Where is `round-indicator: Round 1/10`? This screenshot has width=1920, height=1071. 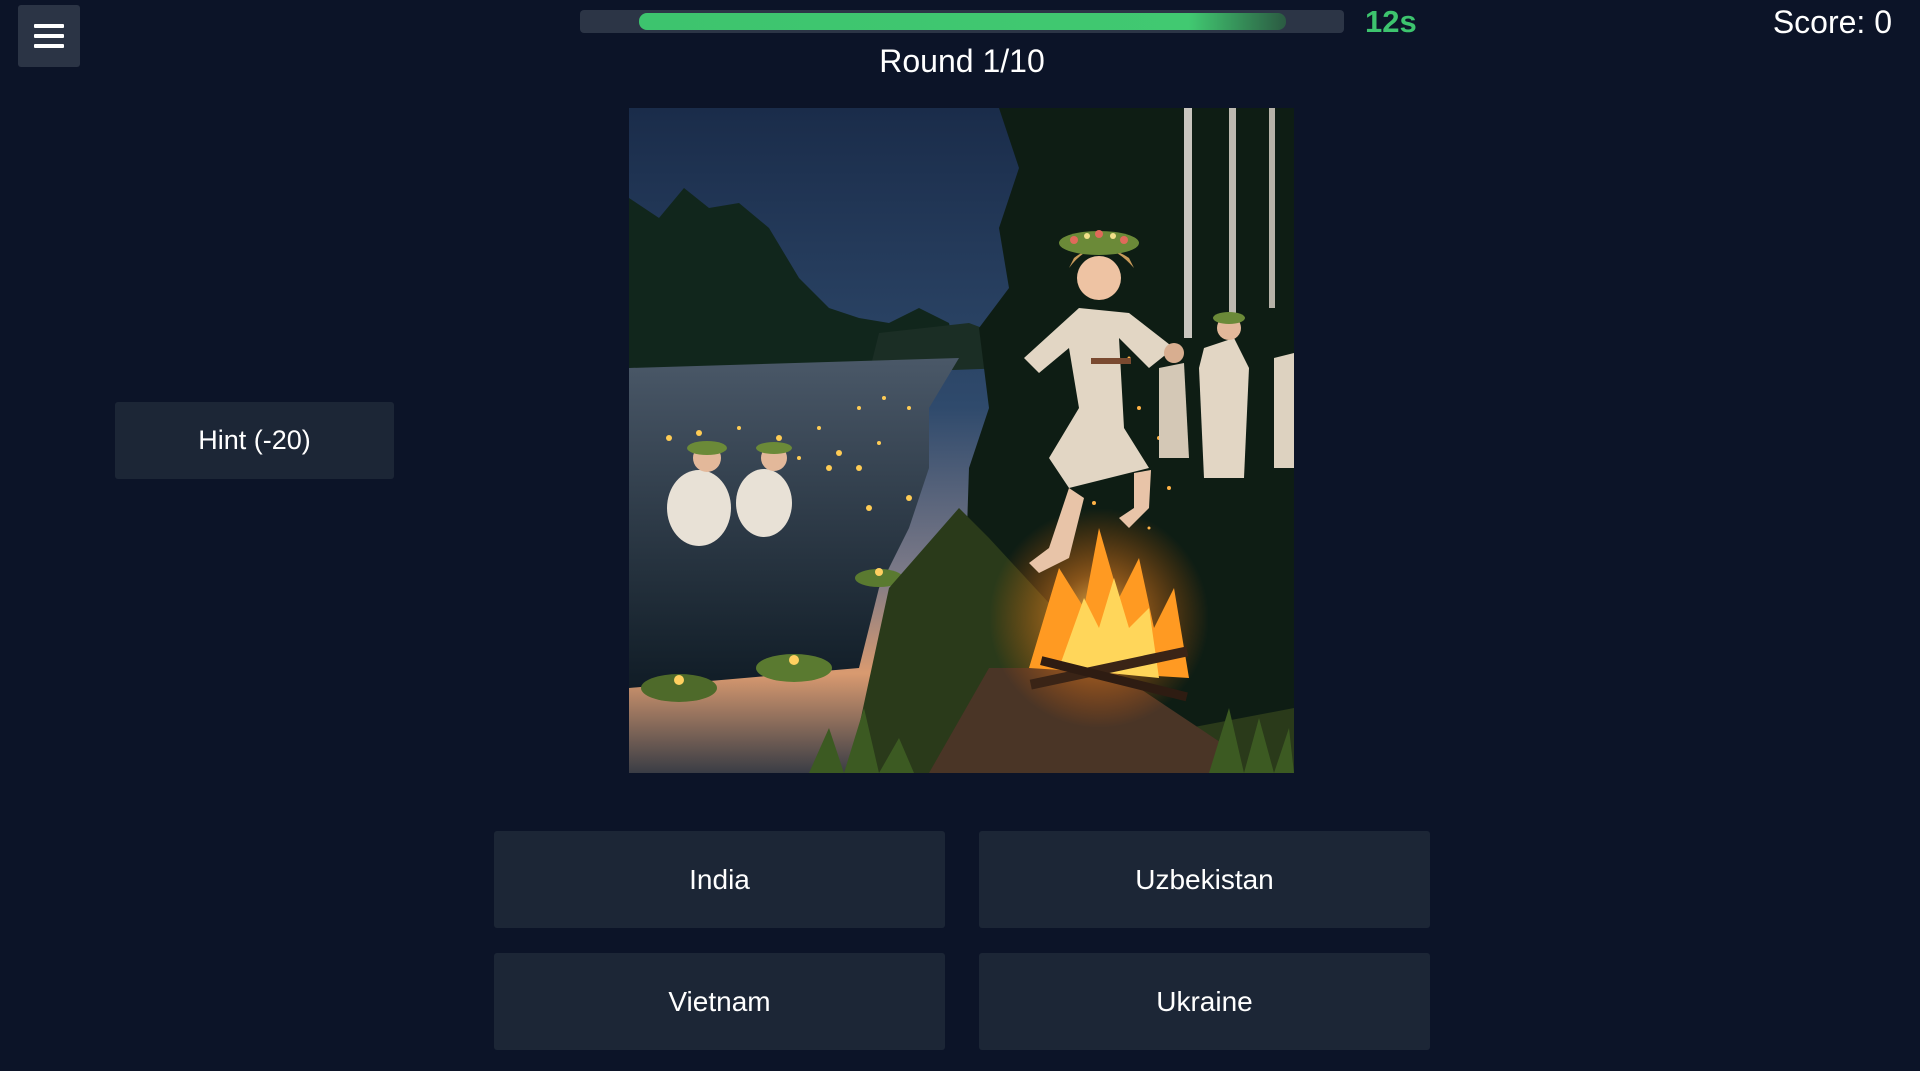 round-indicator: Round 1/10 is located at coordinates (962, 61).